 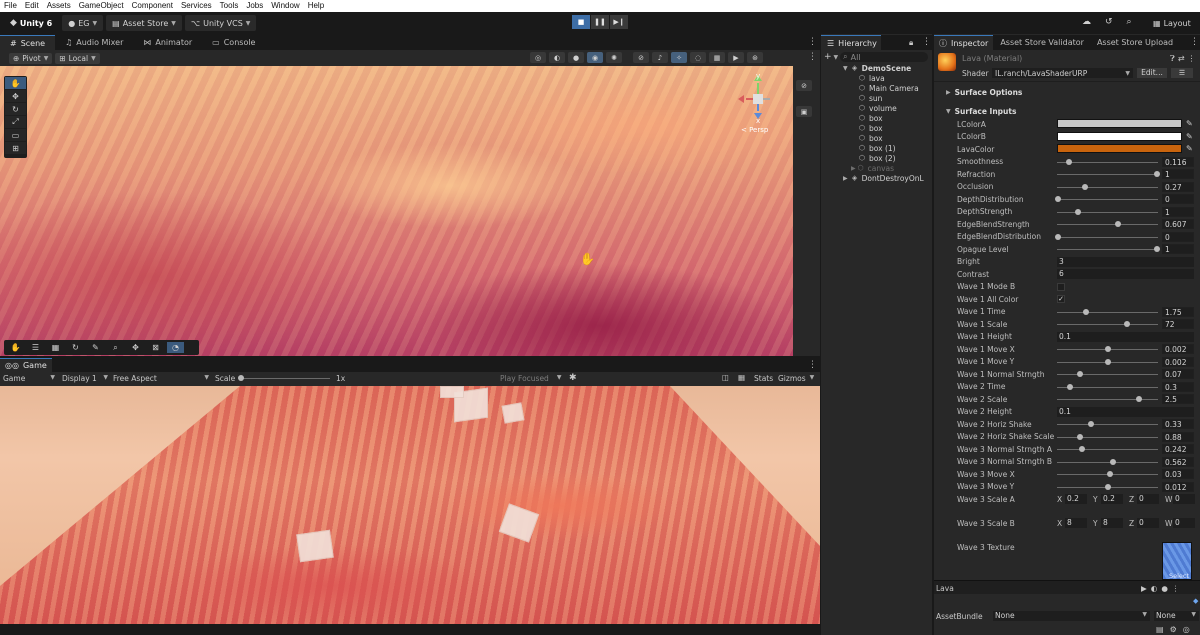 What do you see at coordinates (1086, 22) in the screenshot?
I see `cloud-icon: ☁` at bounding box center [1086, 22].